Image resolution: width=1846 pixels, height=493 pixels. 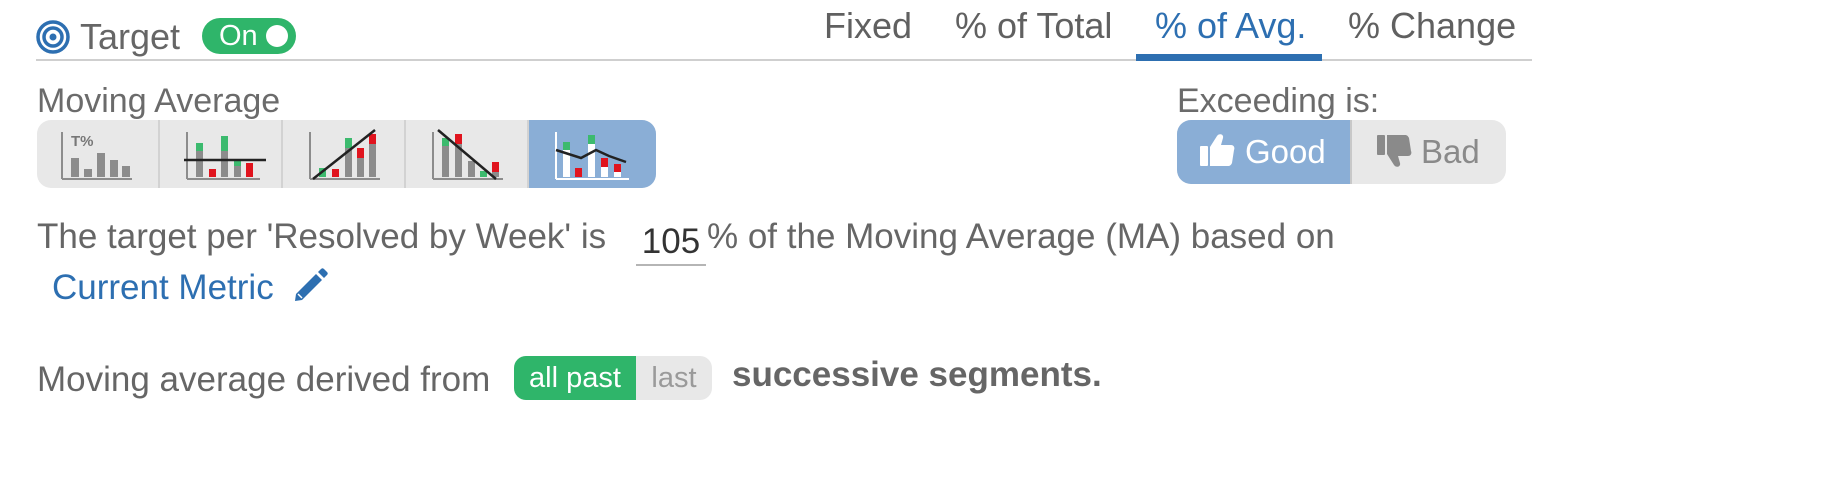 What do you see at coordinates (1033, 33) in the screenshot?
I see `tab-percent-of-total: % of Total` at bounding box center [1033, 33].